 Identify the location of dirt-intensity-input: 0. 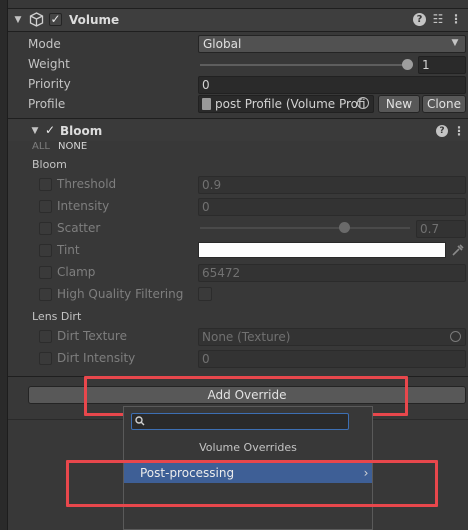
(332, 359).